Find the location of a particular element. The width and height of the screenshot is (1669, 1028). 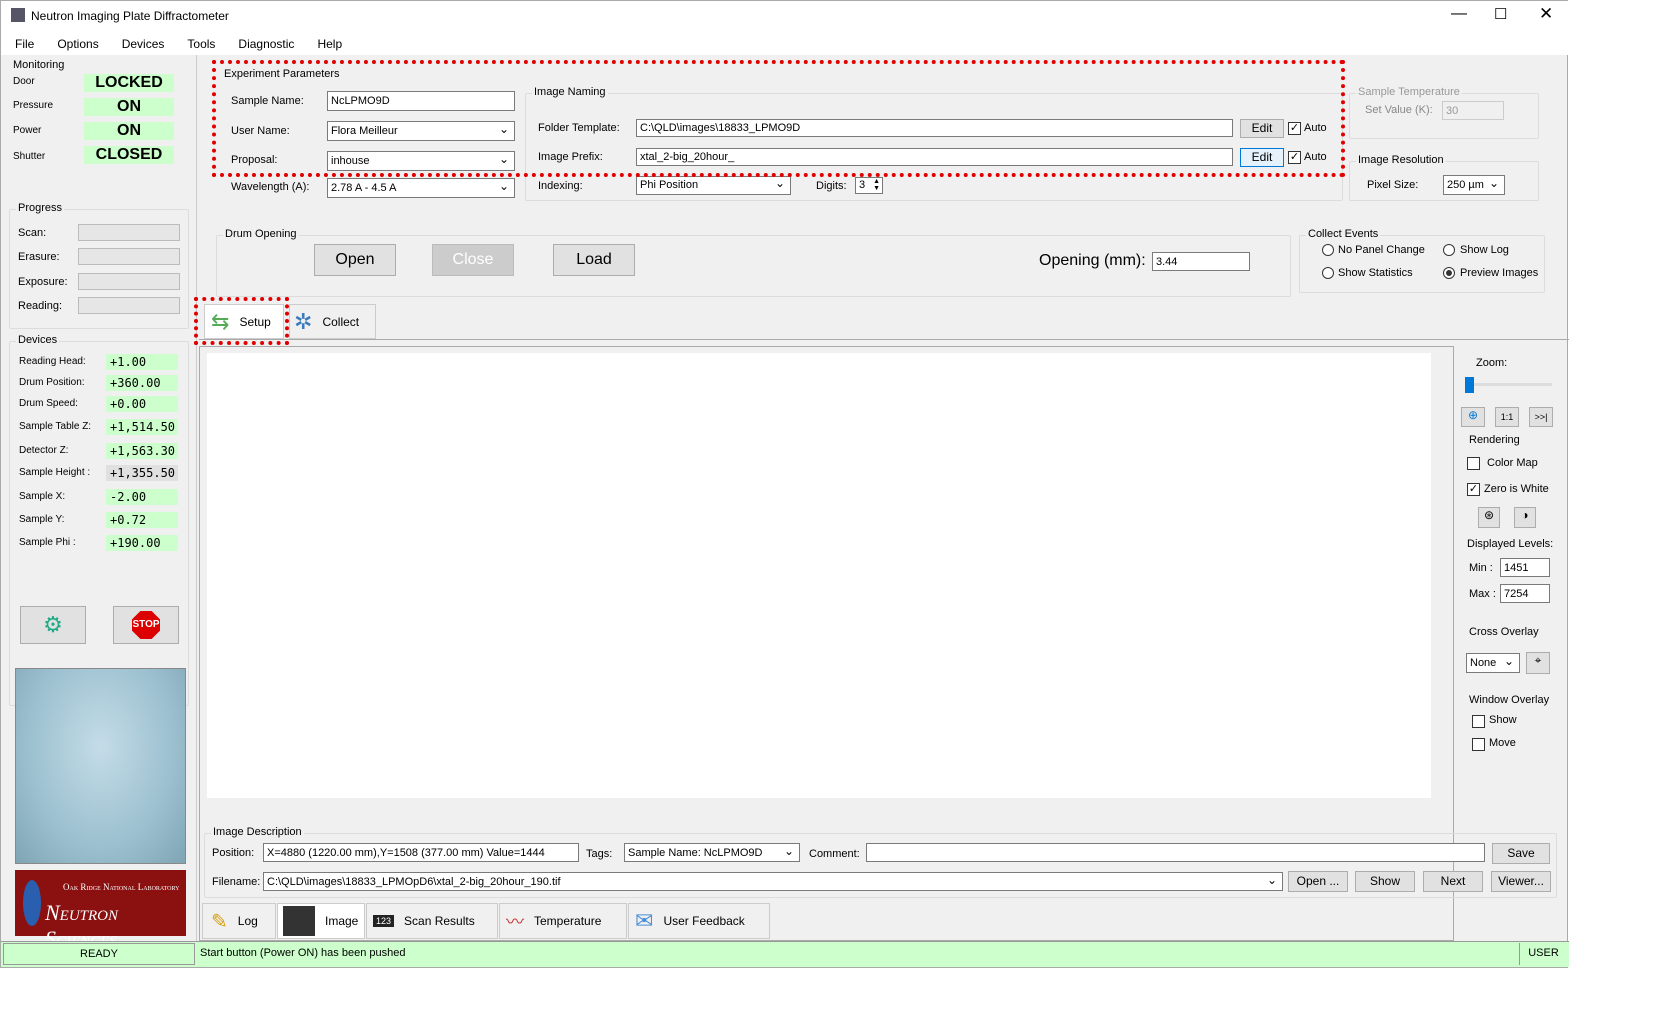

overlay-move-checkbox is located at coordinates (1478, 744).